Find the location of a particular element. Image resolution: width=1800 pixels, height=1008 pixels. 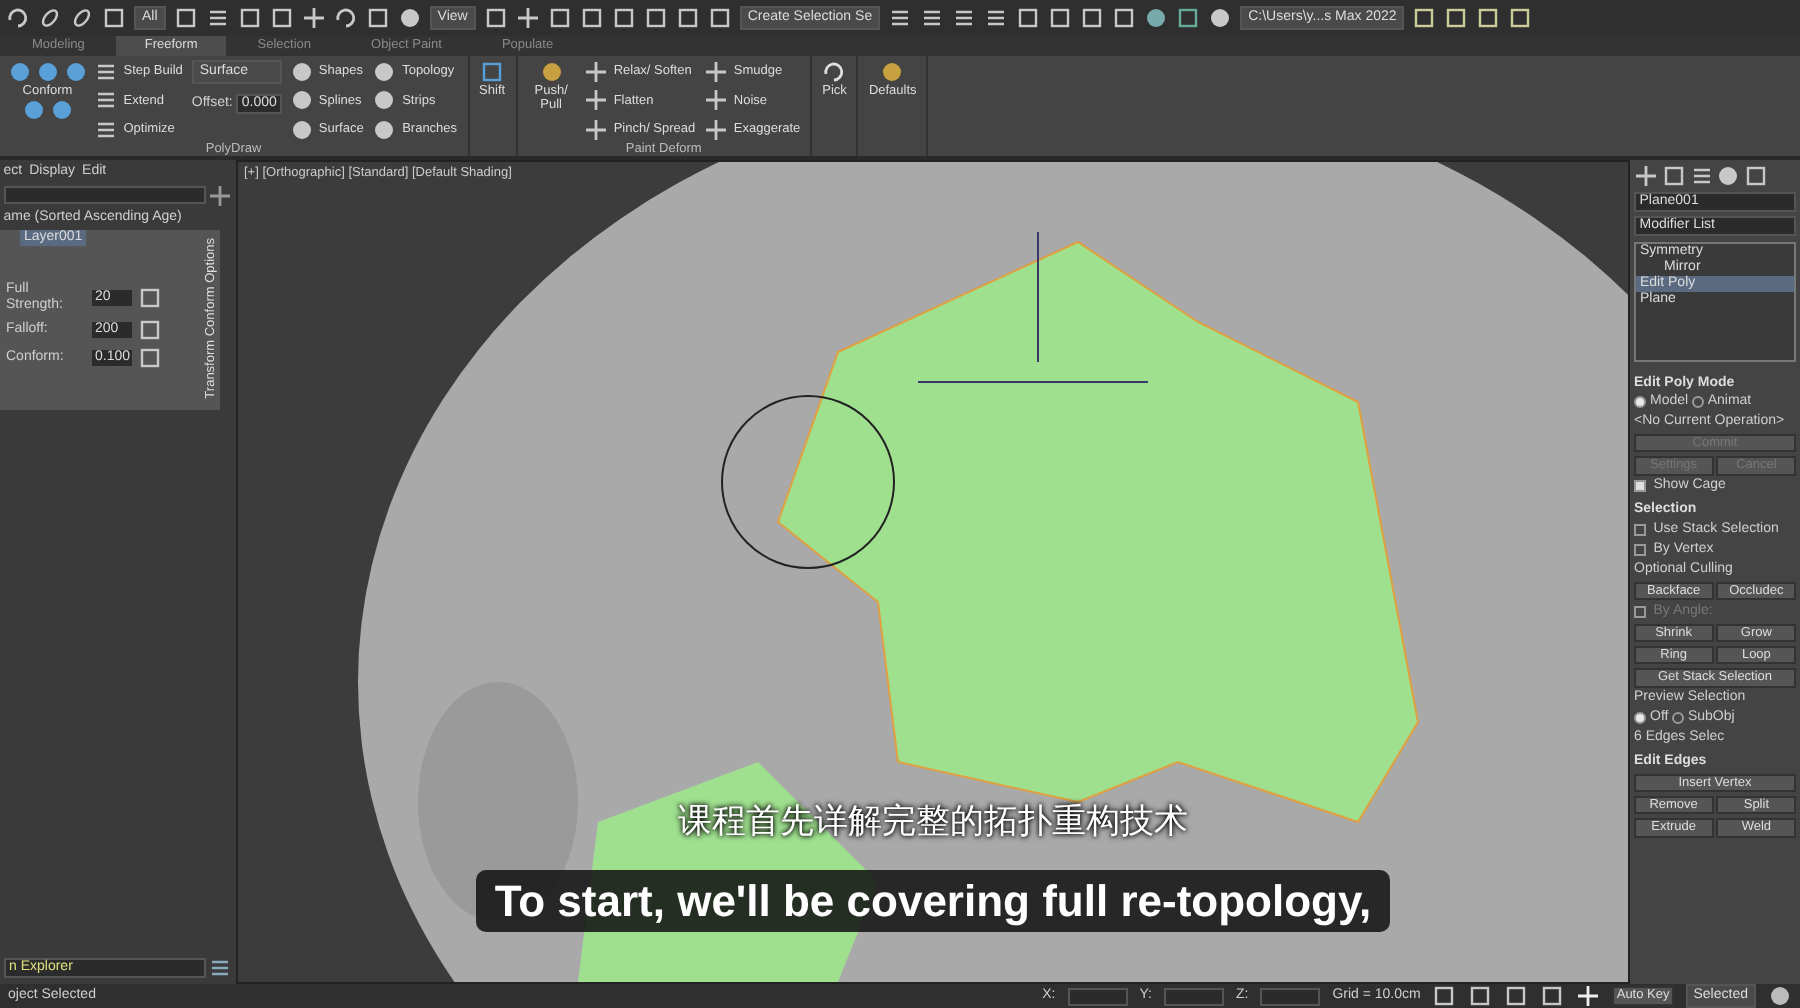

close-icon is located at coordinates (220, 195).